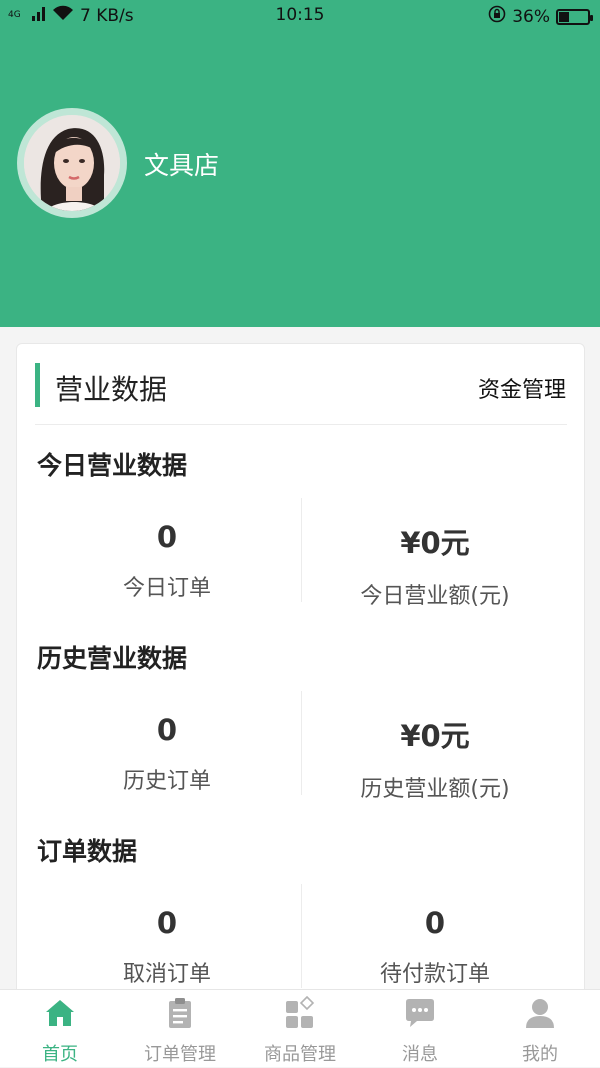 The width and height of the screenshot is (600, 1068). What do you see at coordinates (167, 754) in the screenshot?
I see `stat-history-orders: 0 历史订单` at bounding box center [167, 754].